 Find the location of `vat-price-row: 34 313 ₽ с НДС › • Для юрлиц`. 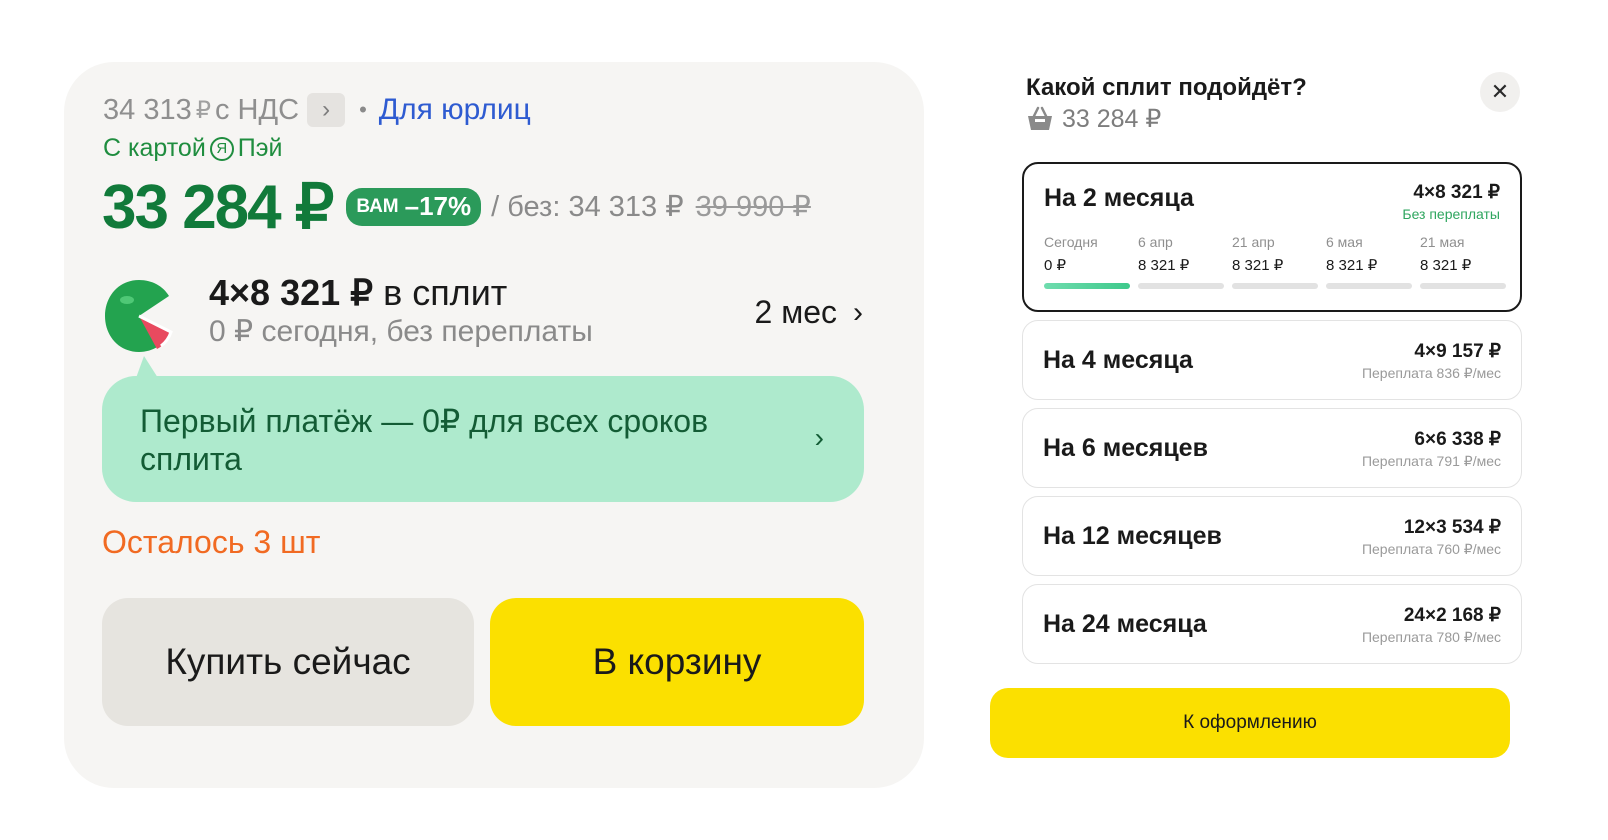

vat-price-row: 34 313 ₽ с НДС › • Для юрлиц is located at coordinates (317, 110).